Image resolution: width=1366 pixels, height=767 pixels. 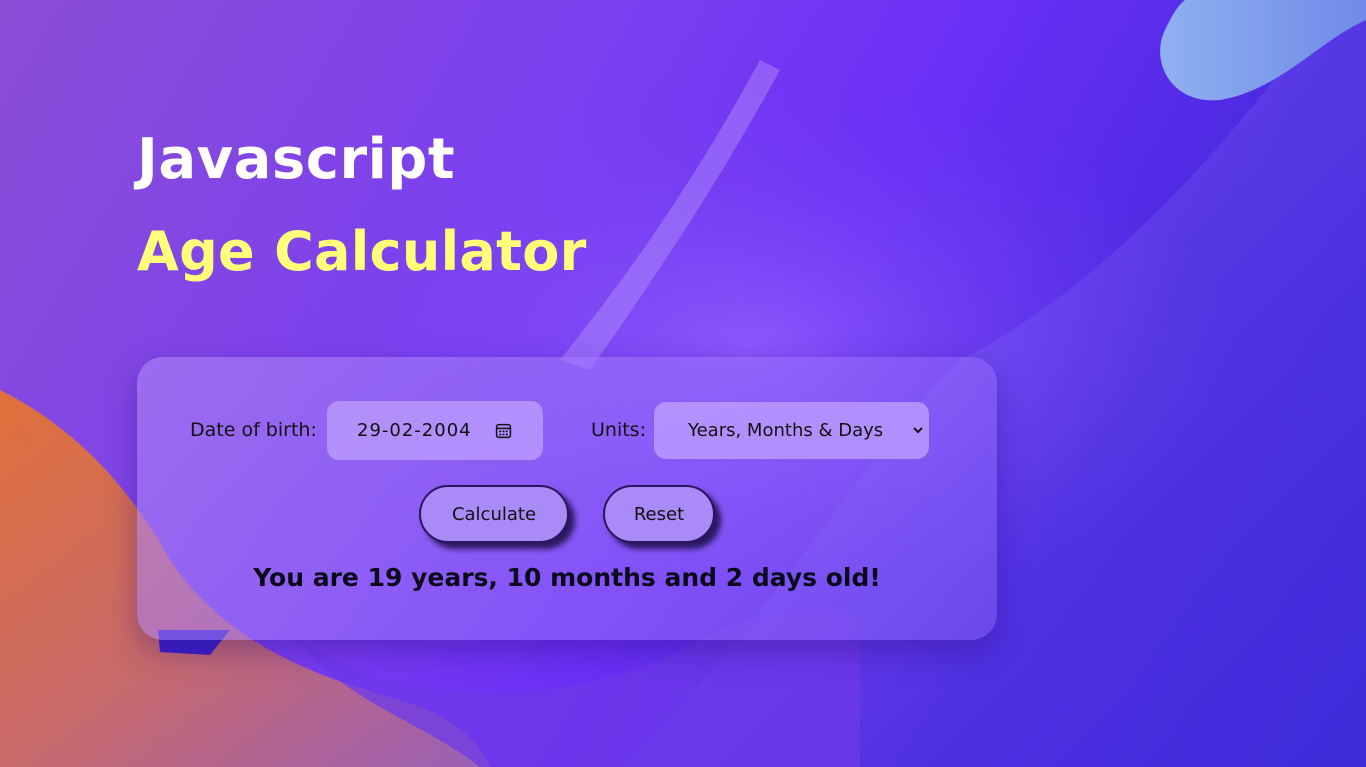 What do you see at coordinates (296, 159) in the screenshot?
I see `title-javascript: Javascript` at bounding box center [296, 159].